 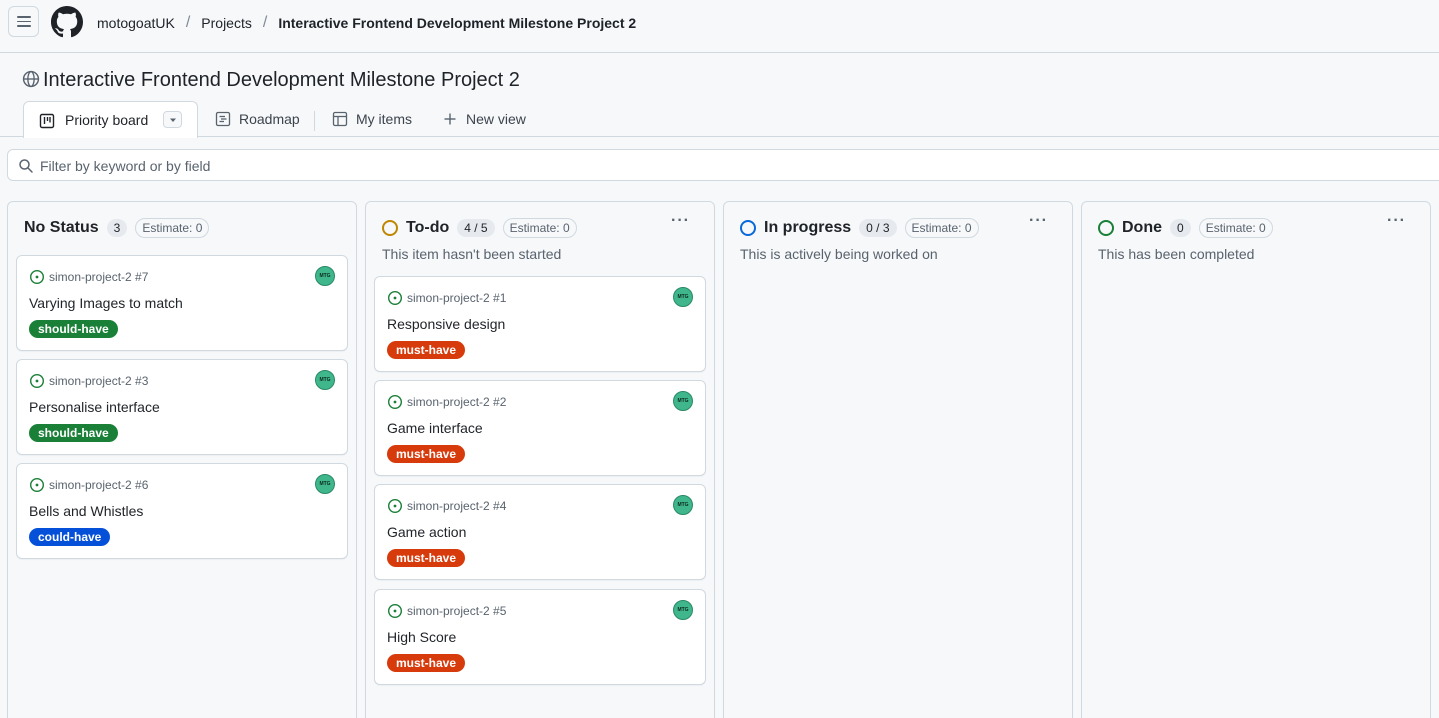 What do you see at coordinates (456, 611) in the screenshot?
I see `issue-reference: simon-project-2 #5` at bounding box center [456, 611].